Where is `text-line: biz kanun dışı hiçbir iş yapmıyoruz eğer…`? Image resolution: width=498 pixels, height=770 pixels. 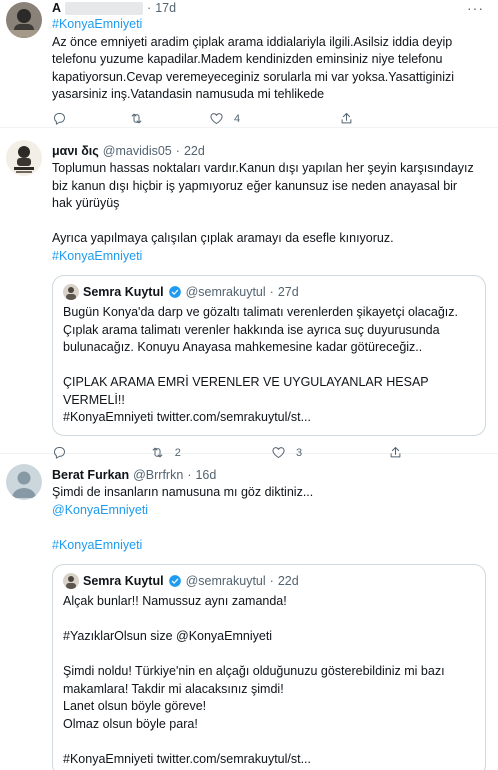
text-line: biz kanun dışı hiçbir iş yapmıyoruz eğer… is located at coordinates (255, 185).